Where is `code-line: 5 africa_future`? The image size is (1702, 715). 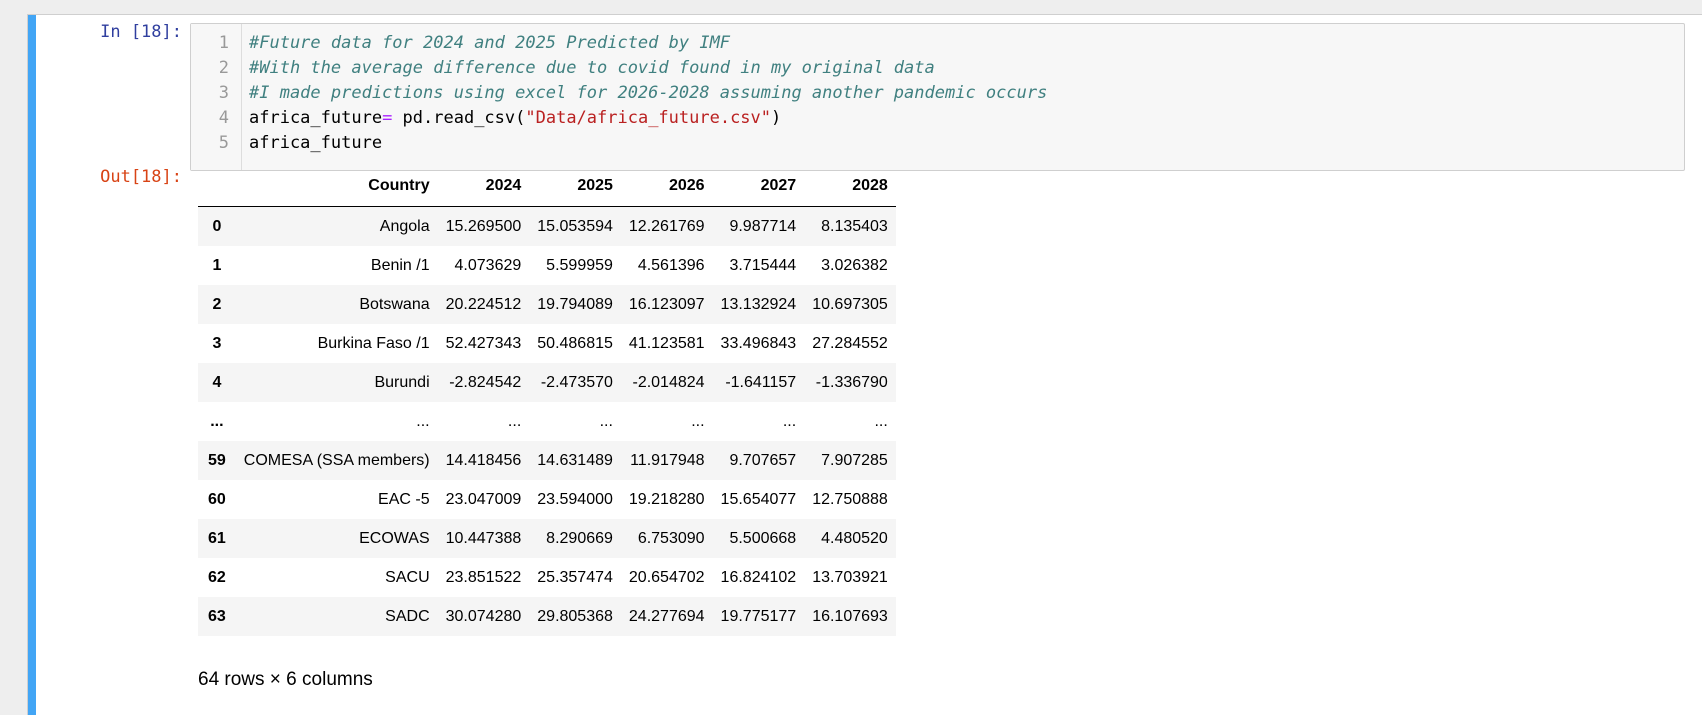 code-line: 5 africa_future is located at coordinates (937, 143).